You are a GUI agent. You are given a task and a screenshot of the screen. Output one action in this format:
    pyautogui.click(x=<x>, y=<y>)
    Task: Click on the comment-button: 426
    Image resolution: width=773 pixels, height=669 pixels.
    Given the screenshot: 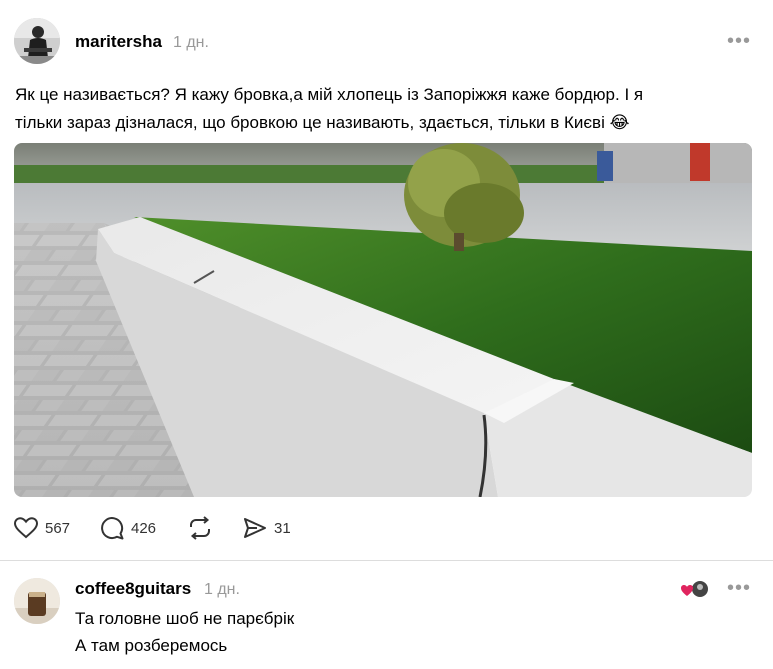 What is the action you would take?
    pyautogui.click(x=128, y=528)
    